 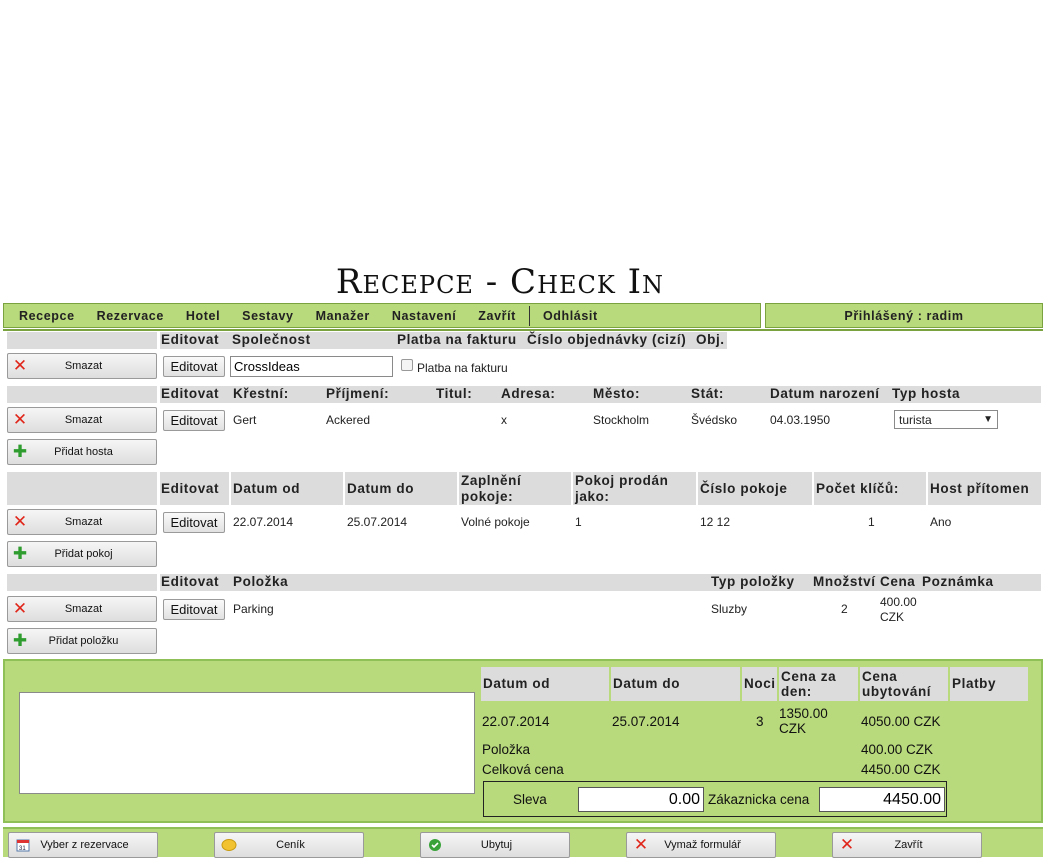 What do you see at coordinates (759, 799) in the screenshot?
I see `customer-price-label: Zákaznicka cena` at bounding box center [759, 799].